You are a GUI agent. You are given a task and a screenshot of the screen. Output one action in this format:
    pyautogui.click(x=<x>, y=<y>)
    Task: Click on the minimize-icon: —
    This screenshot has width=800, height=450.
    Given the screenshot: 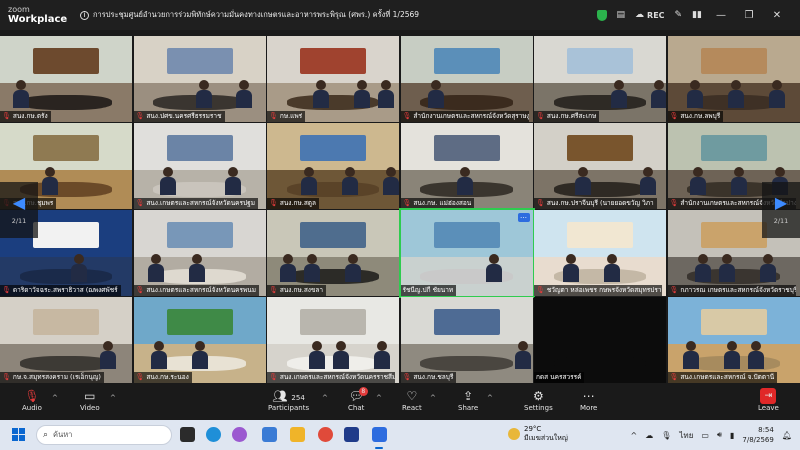 What is the action you would take?
    pyautogui.click(x=721, y=15)
    